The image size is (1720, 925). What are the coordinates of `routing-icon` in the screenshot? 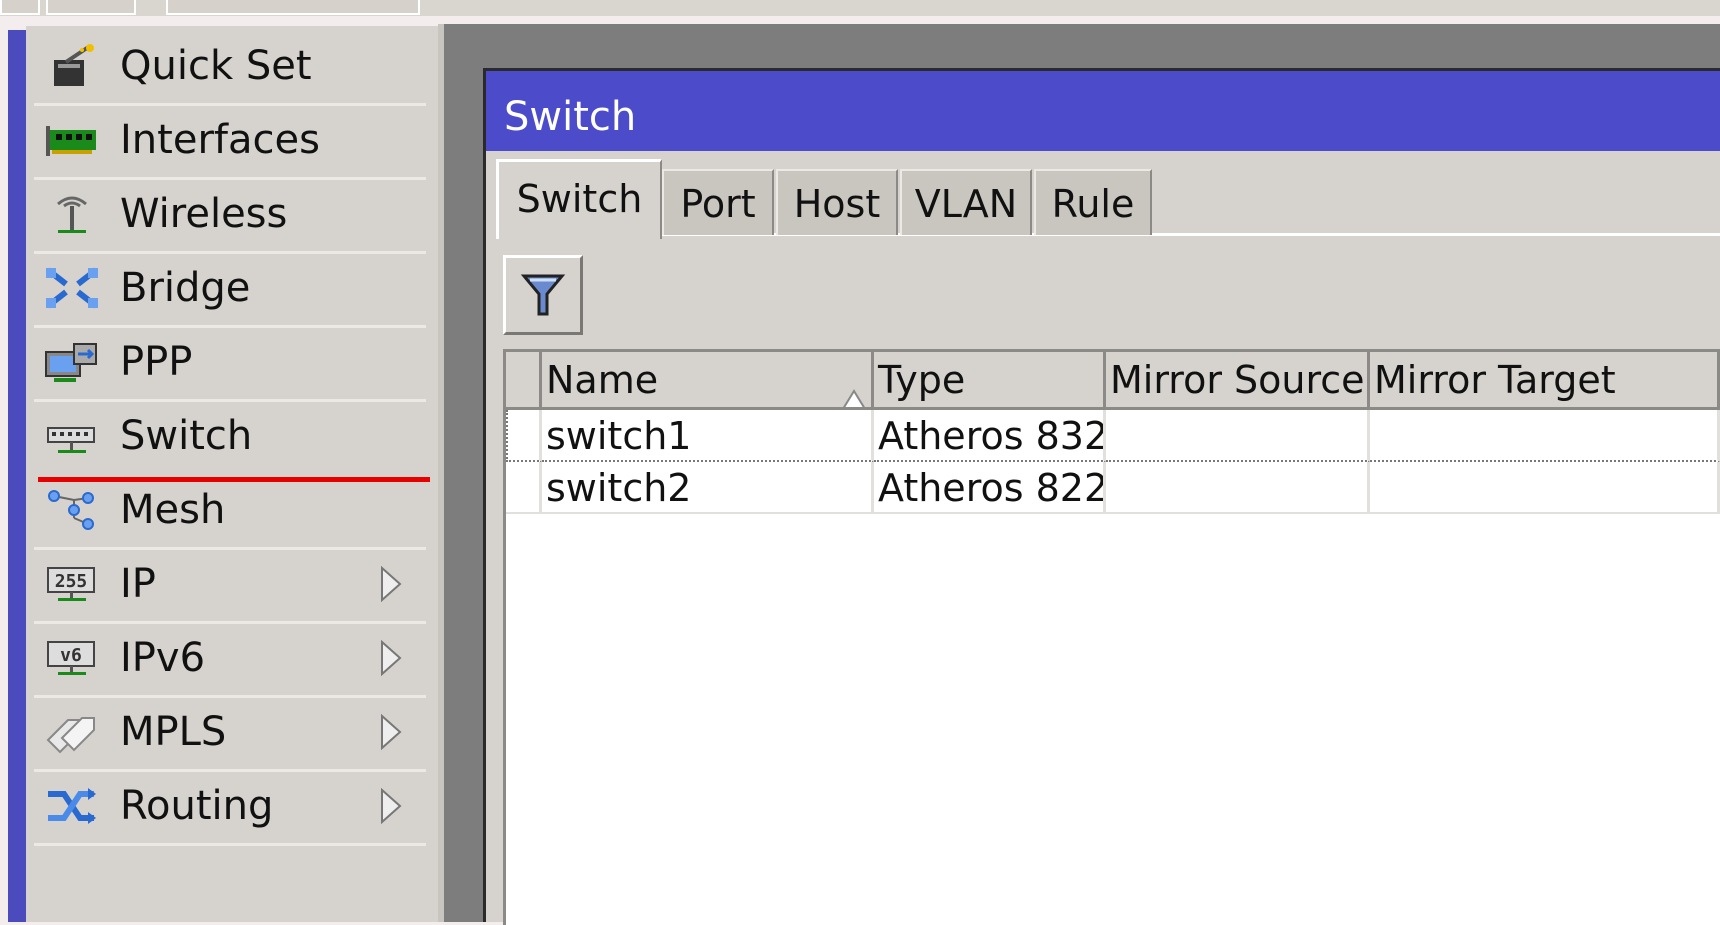 It's located at (72, 806).